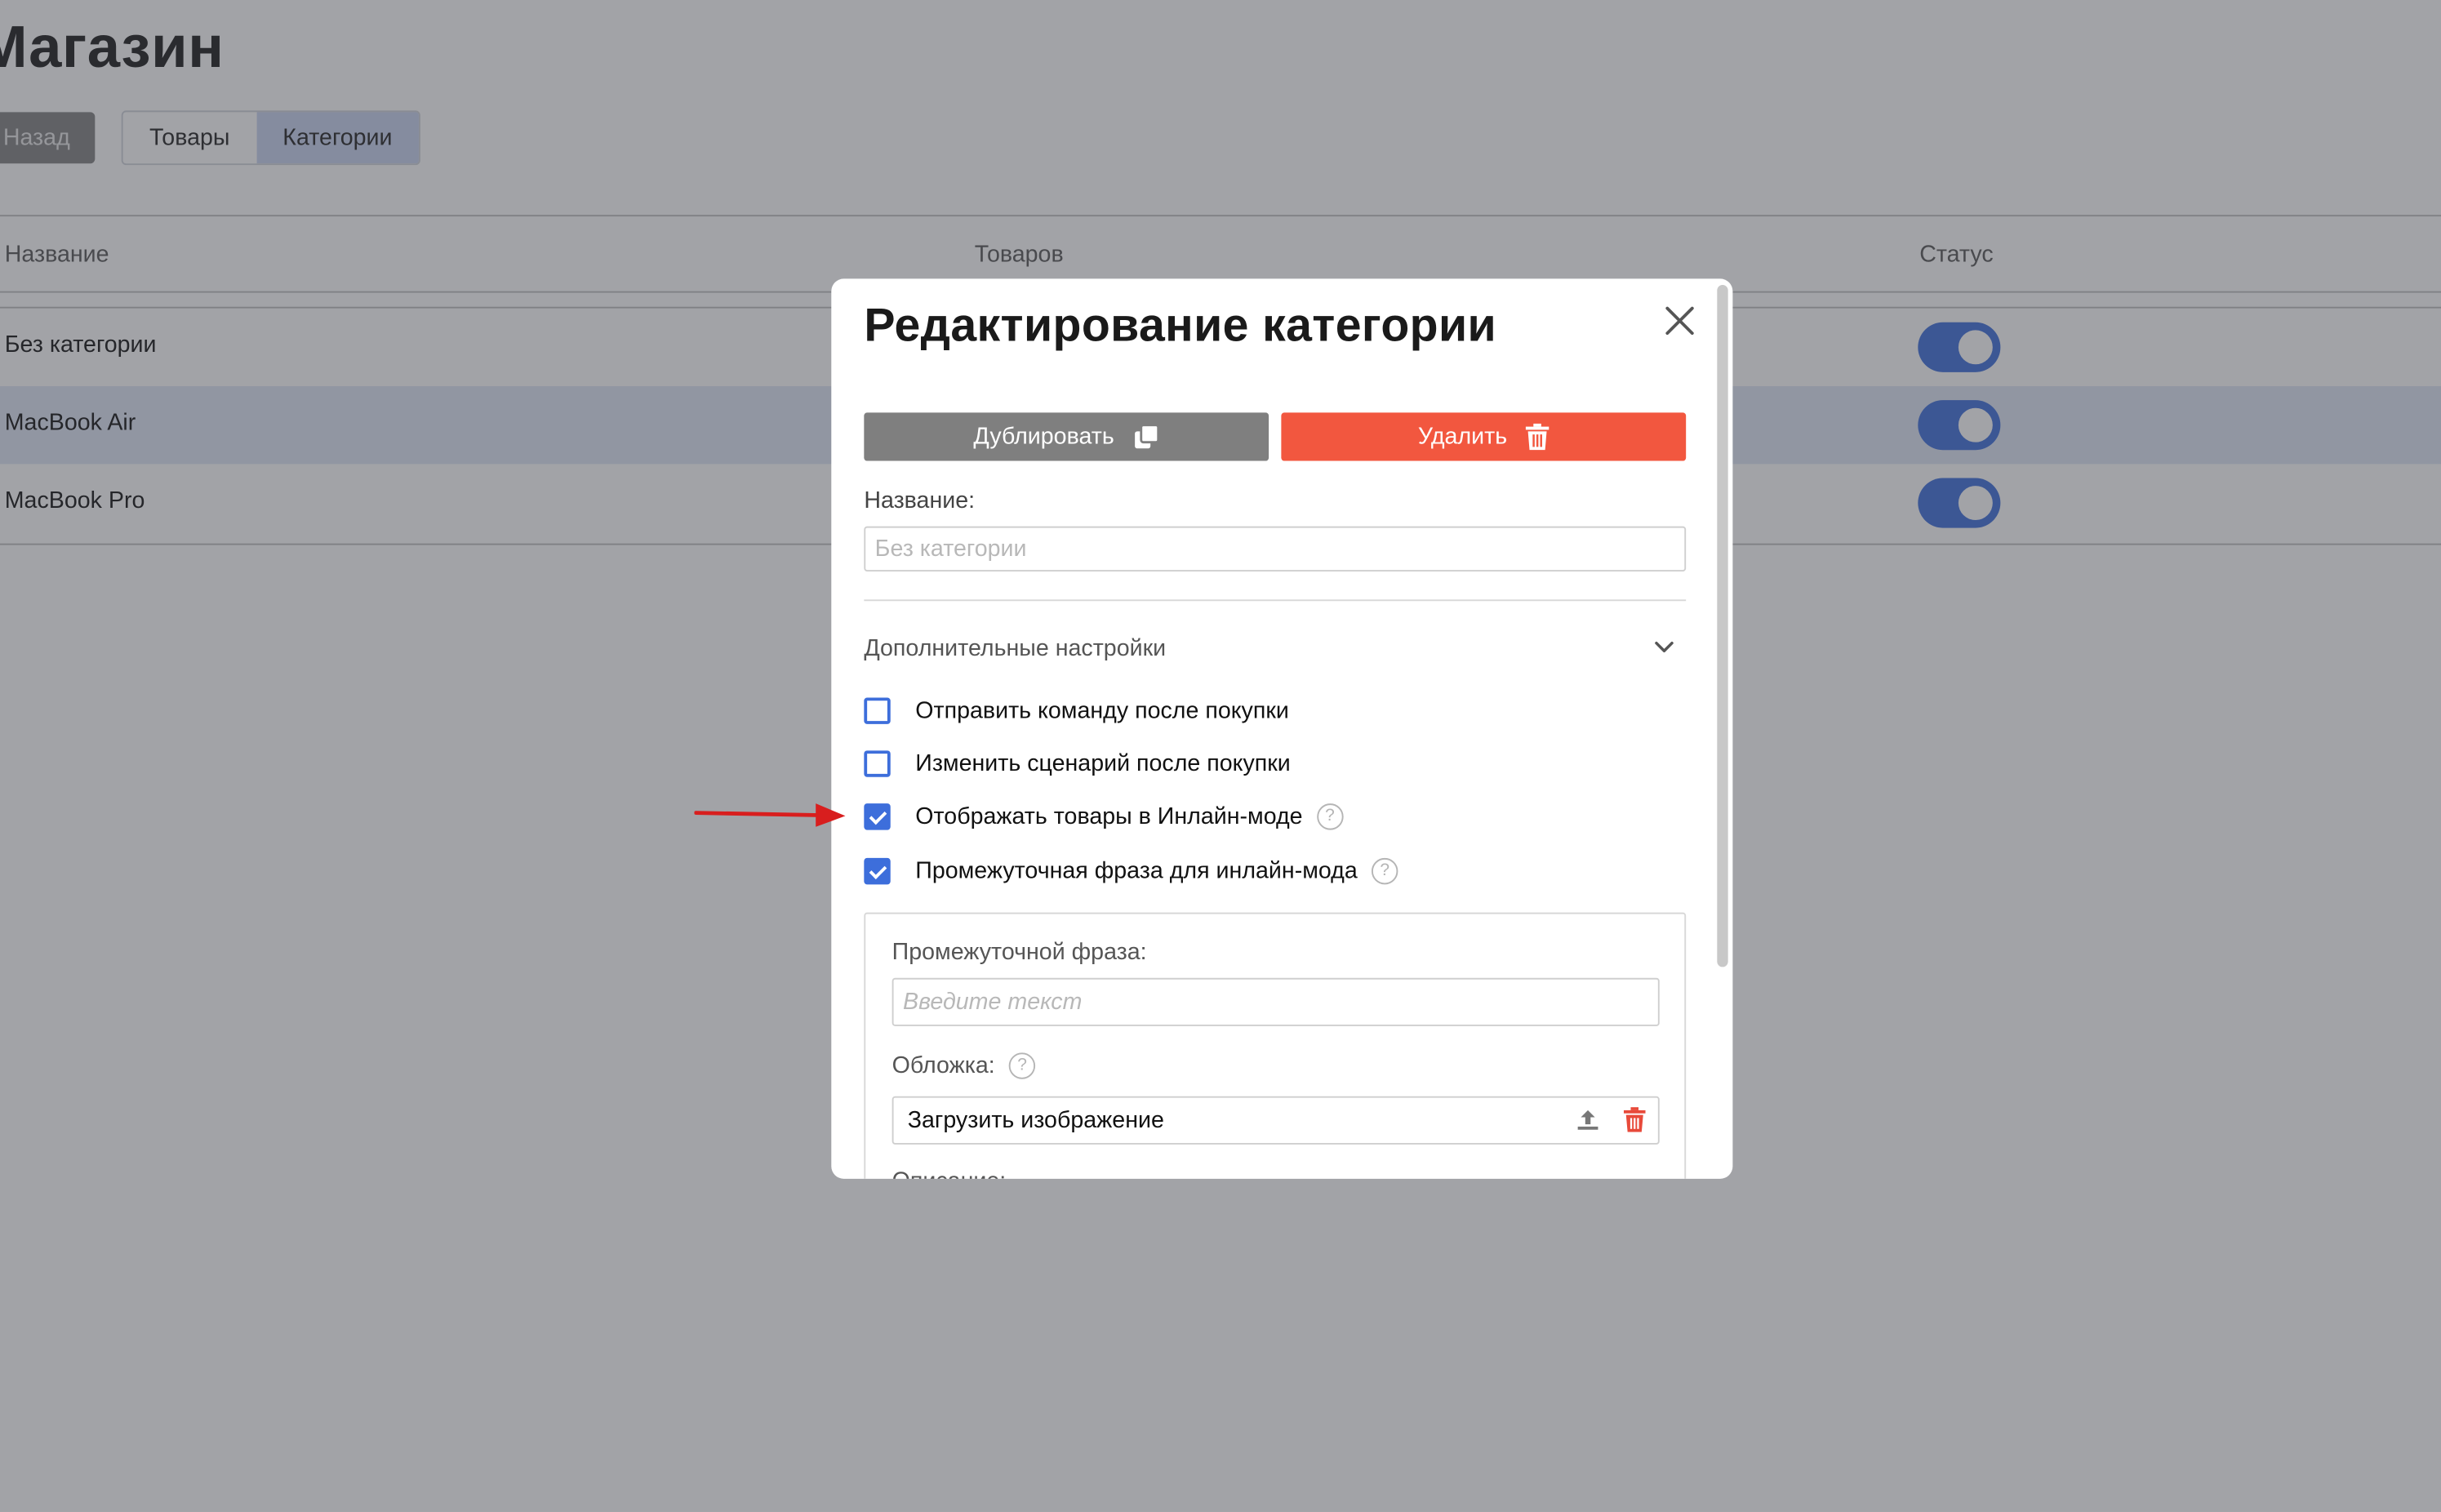 This screenshot has height=1512, width=2441. I want to click on modal-scrollbar, so click(1722, 626).